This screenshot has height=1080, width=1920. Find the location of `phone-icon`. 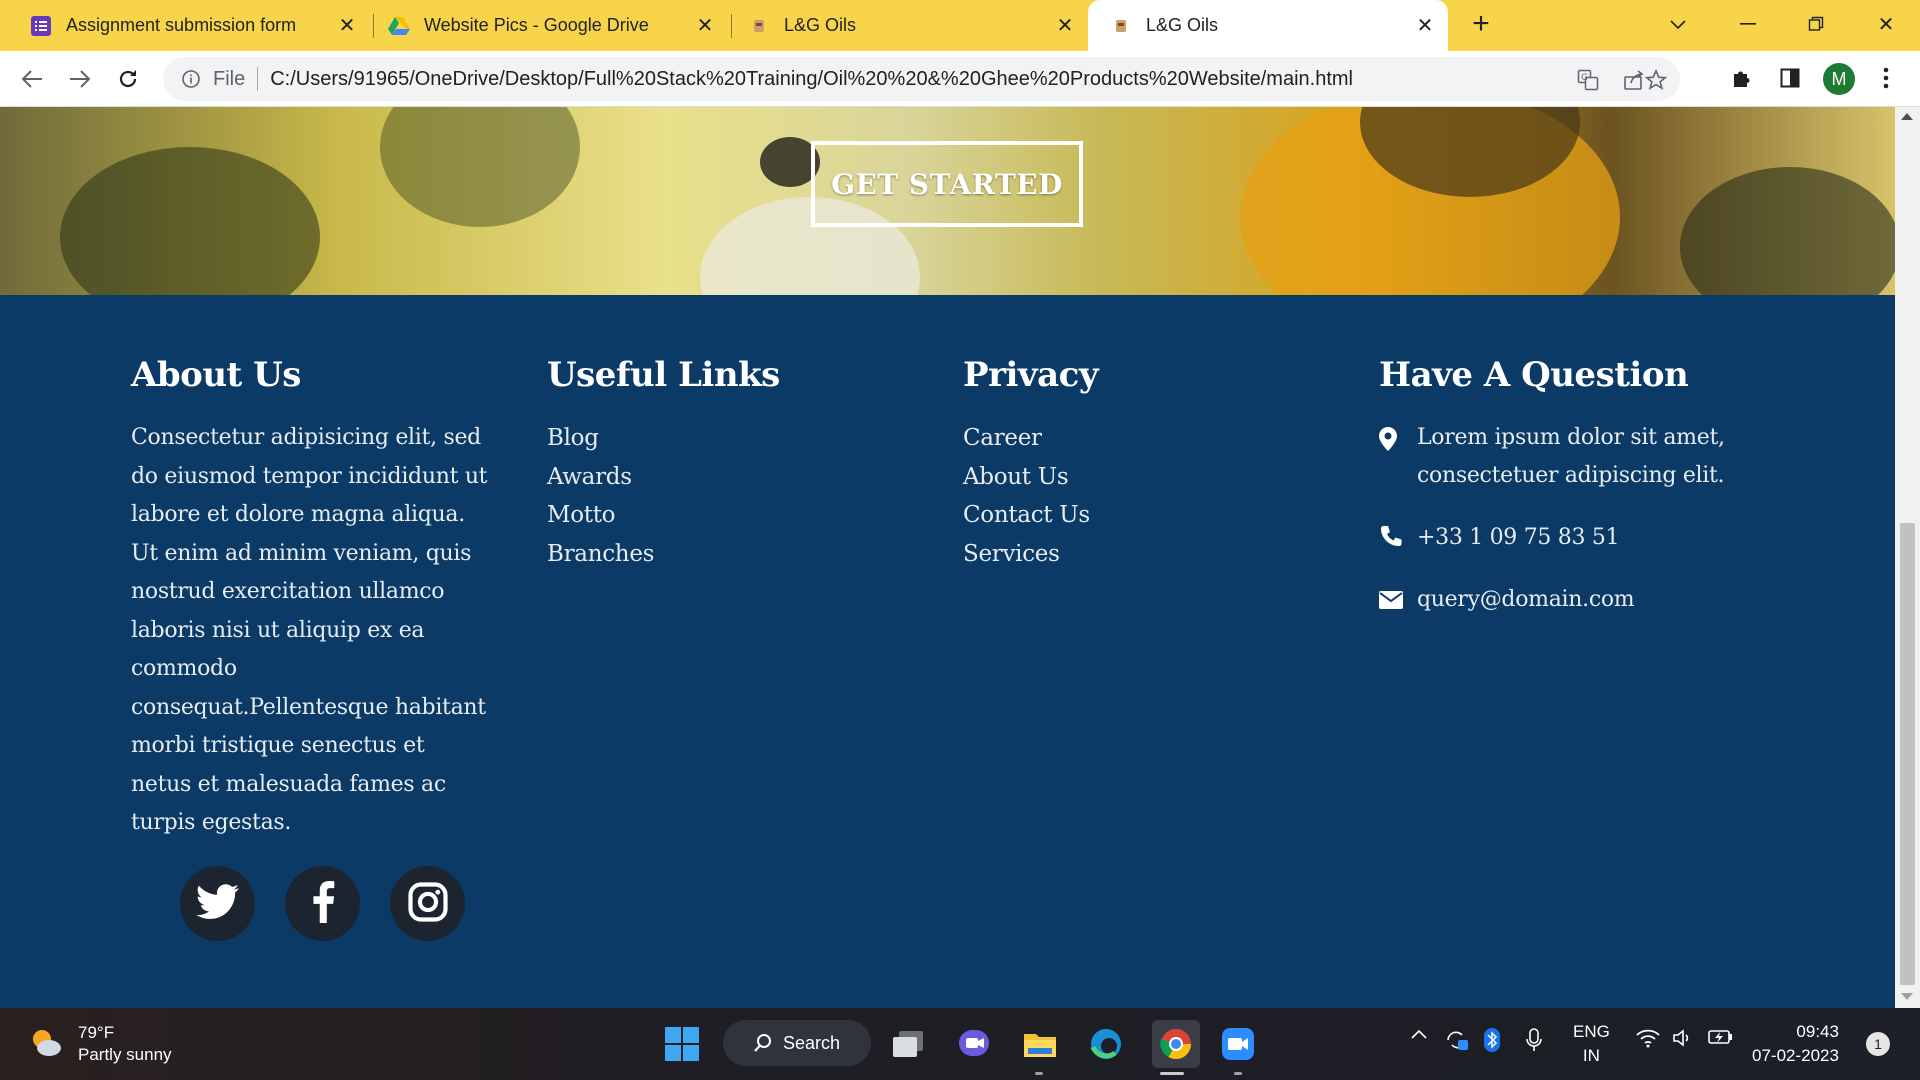

phone-icon is located at coordinates (1398, 536).